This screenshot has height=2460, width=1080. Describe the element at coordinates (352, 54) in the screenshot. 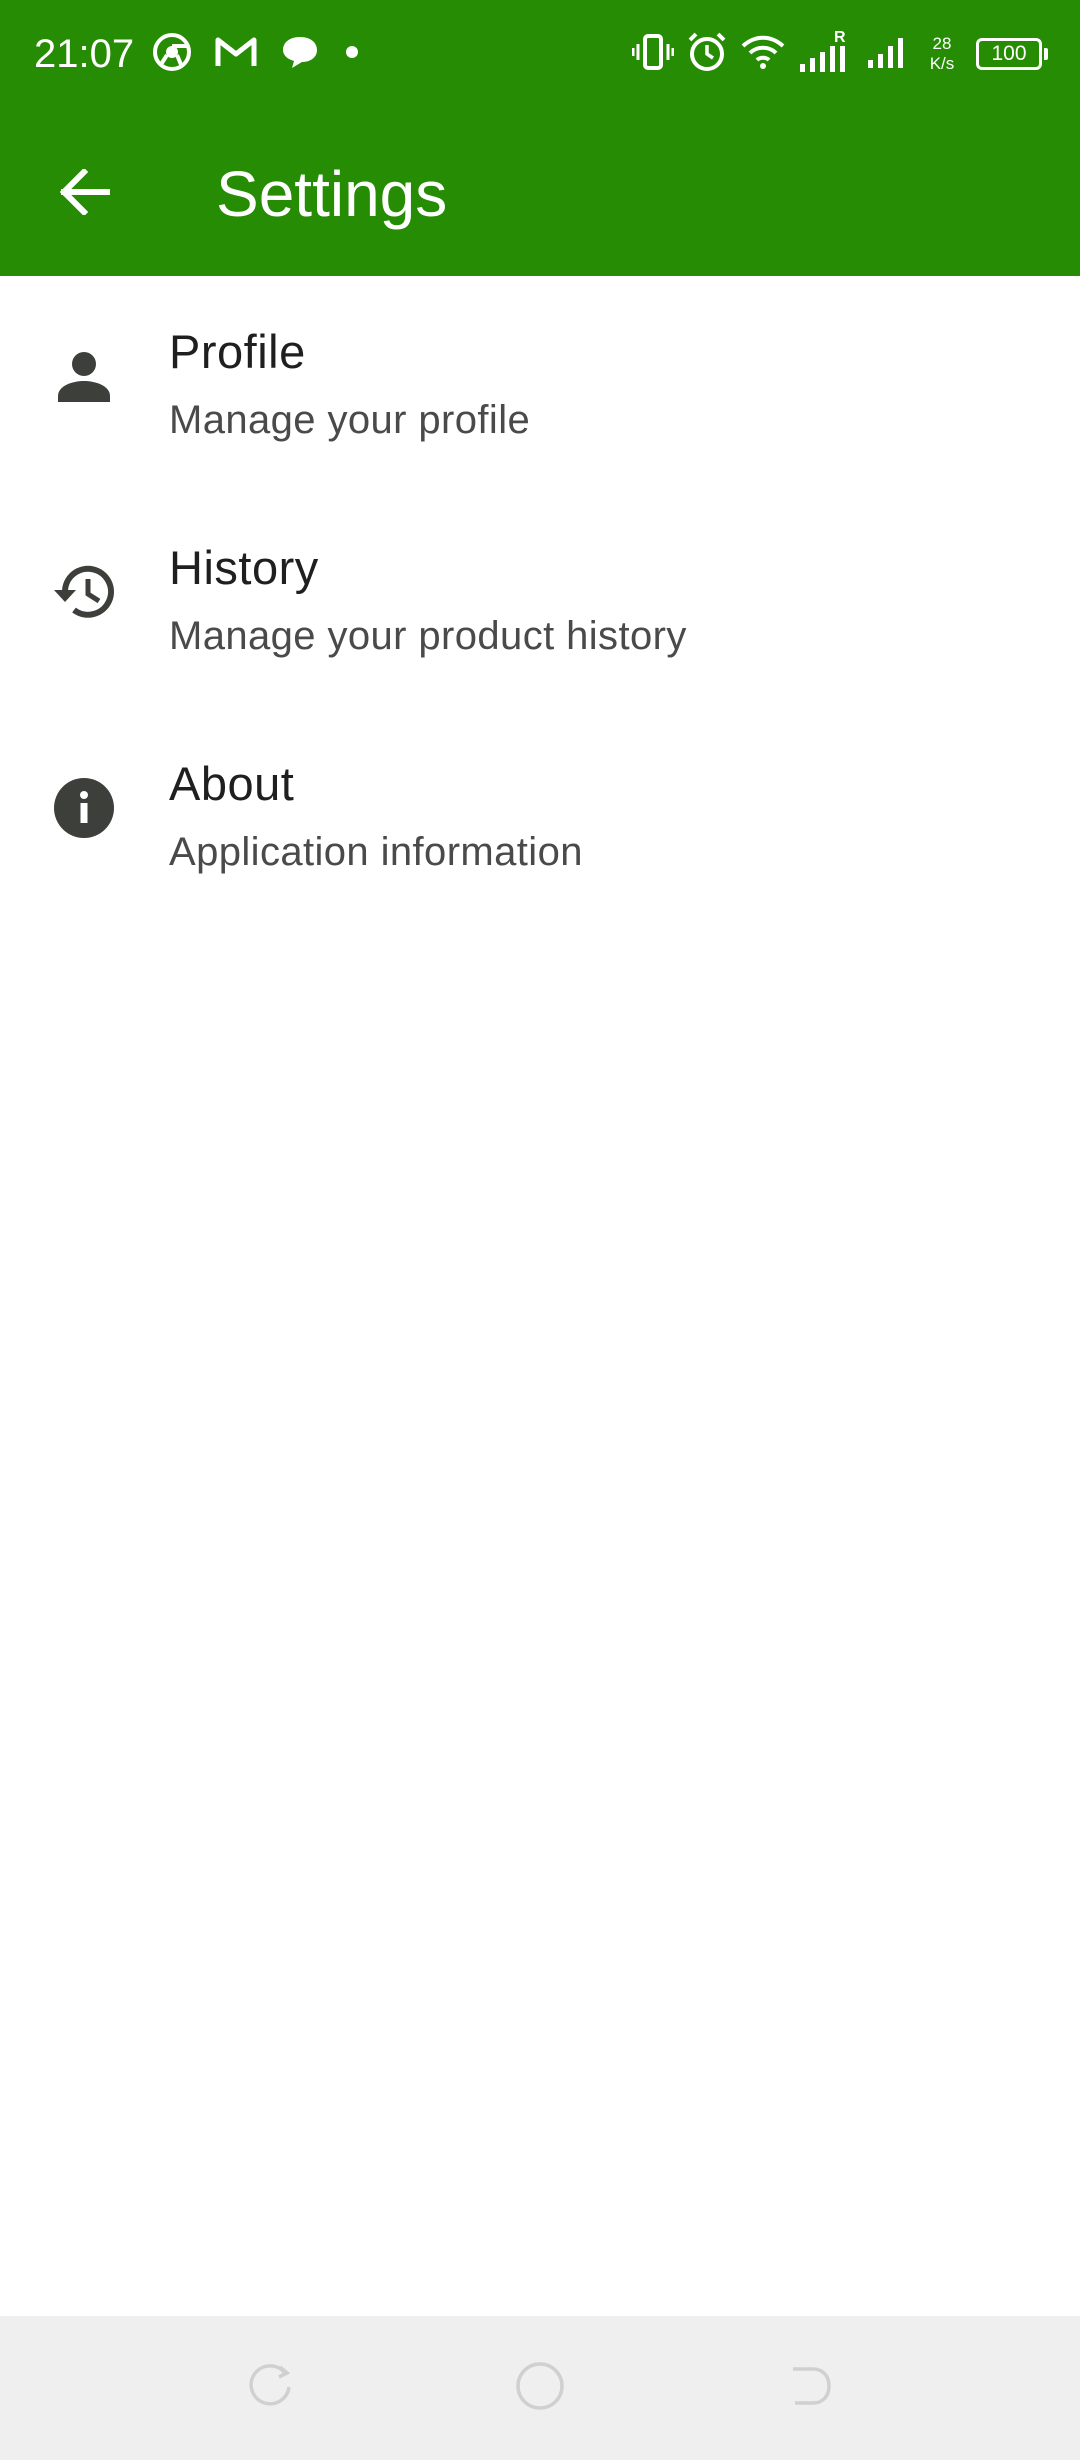

I see `dot-icon` at that location.